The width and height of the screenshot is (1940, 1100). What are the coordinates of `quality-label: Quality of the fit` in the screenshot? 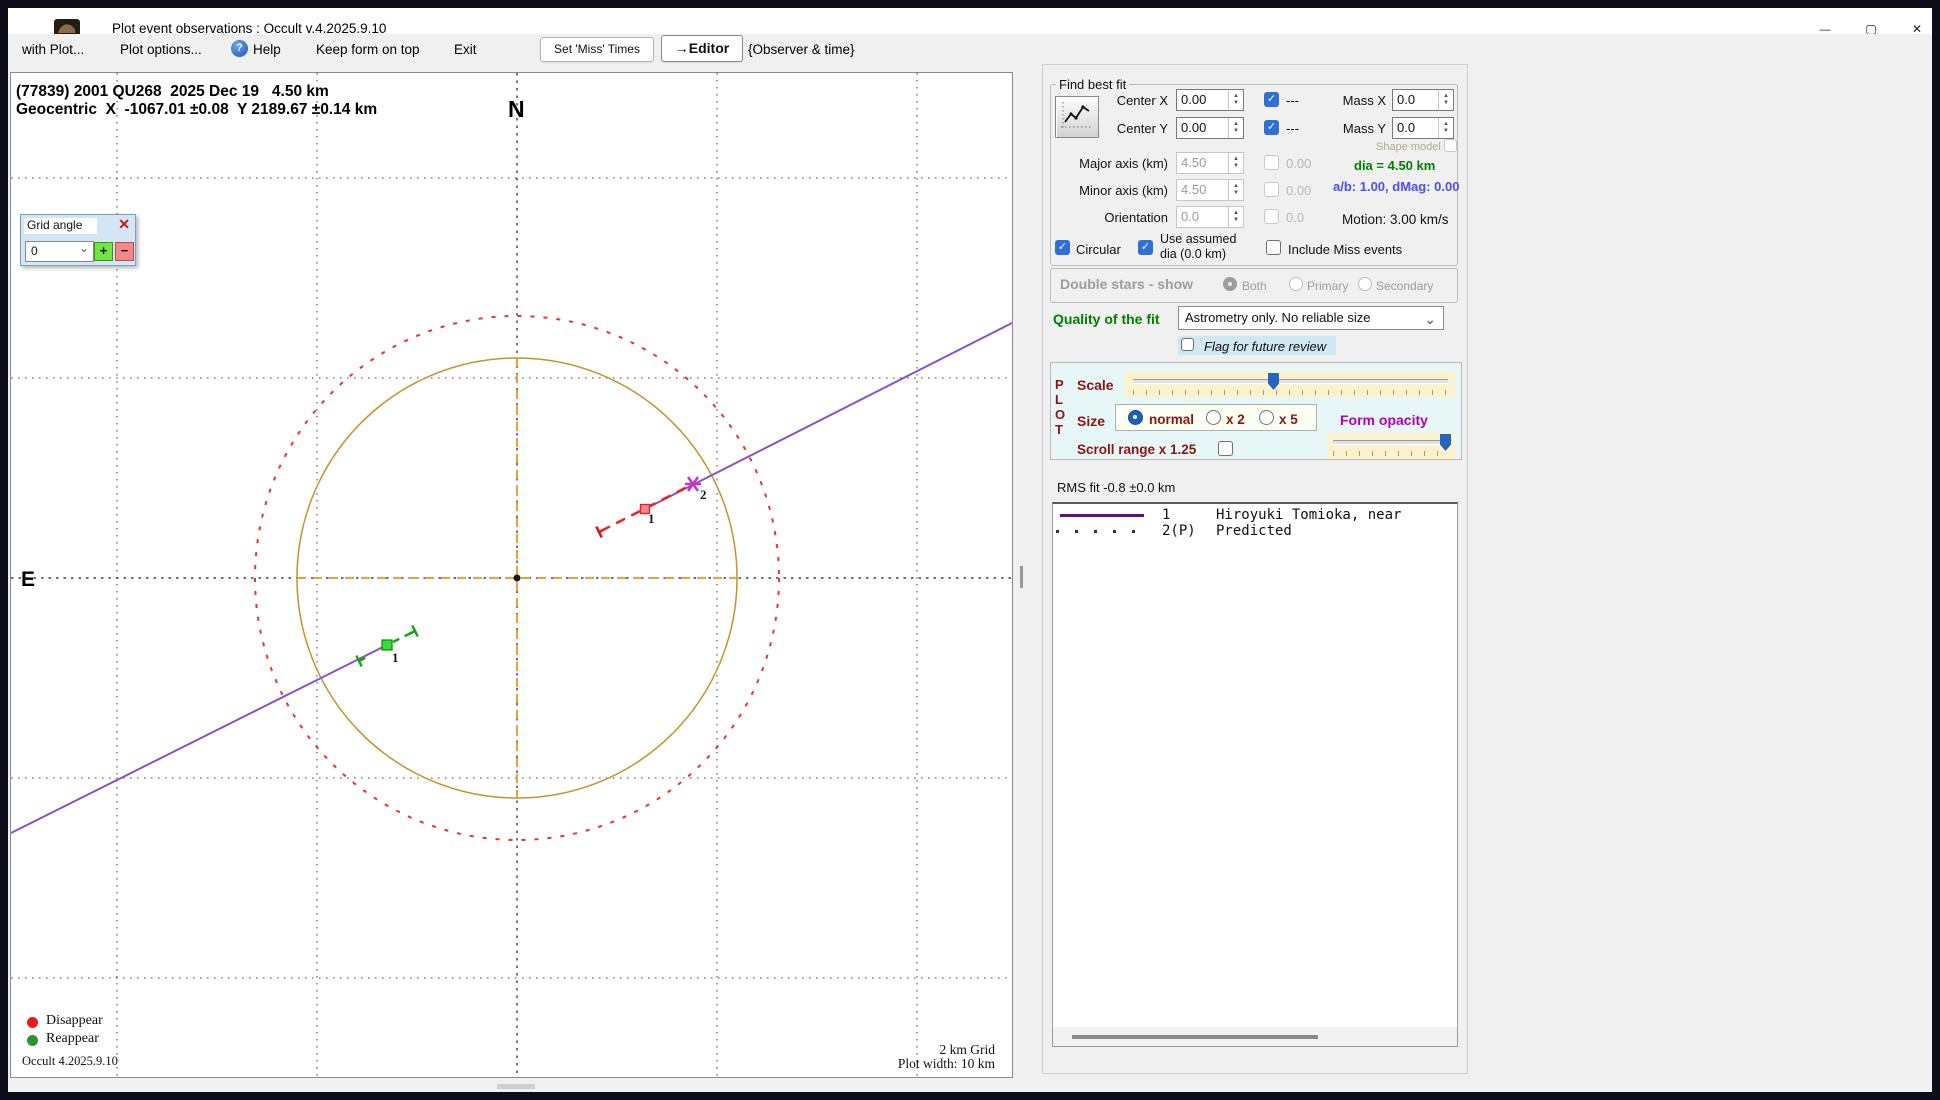 It's located at (1106, 319).